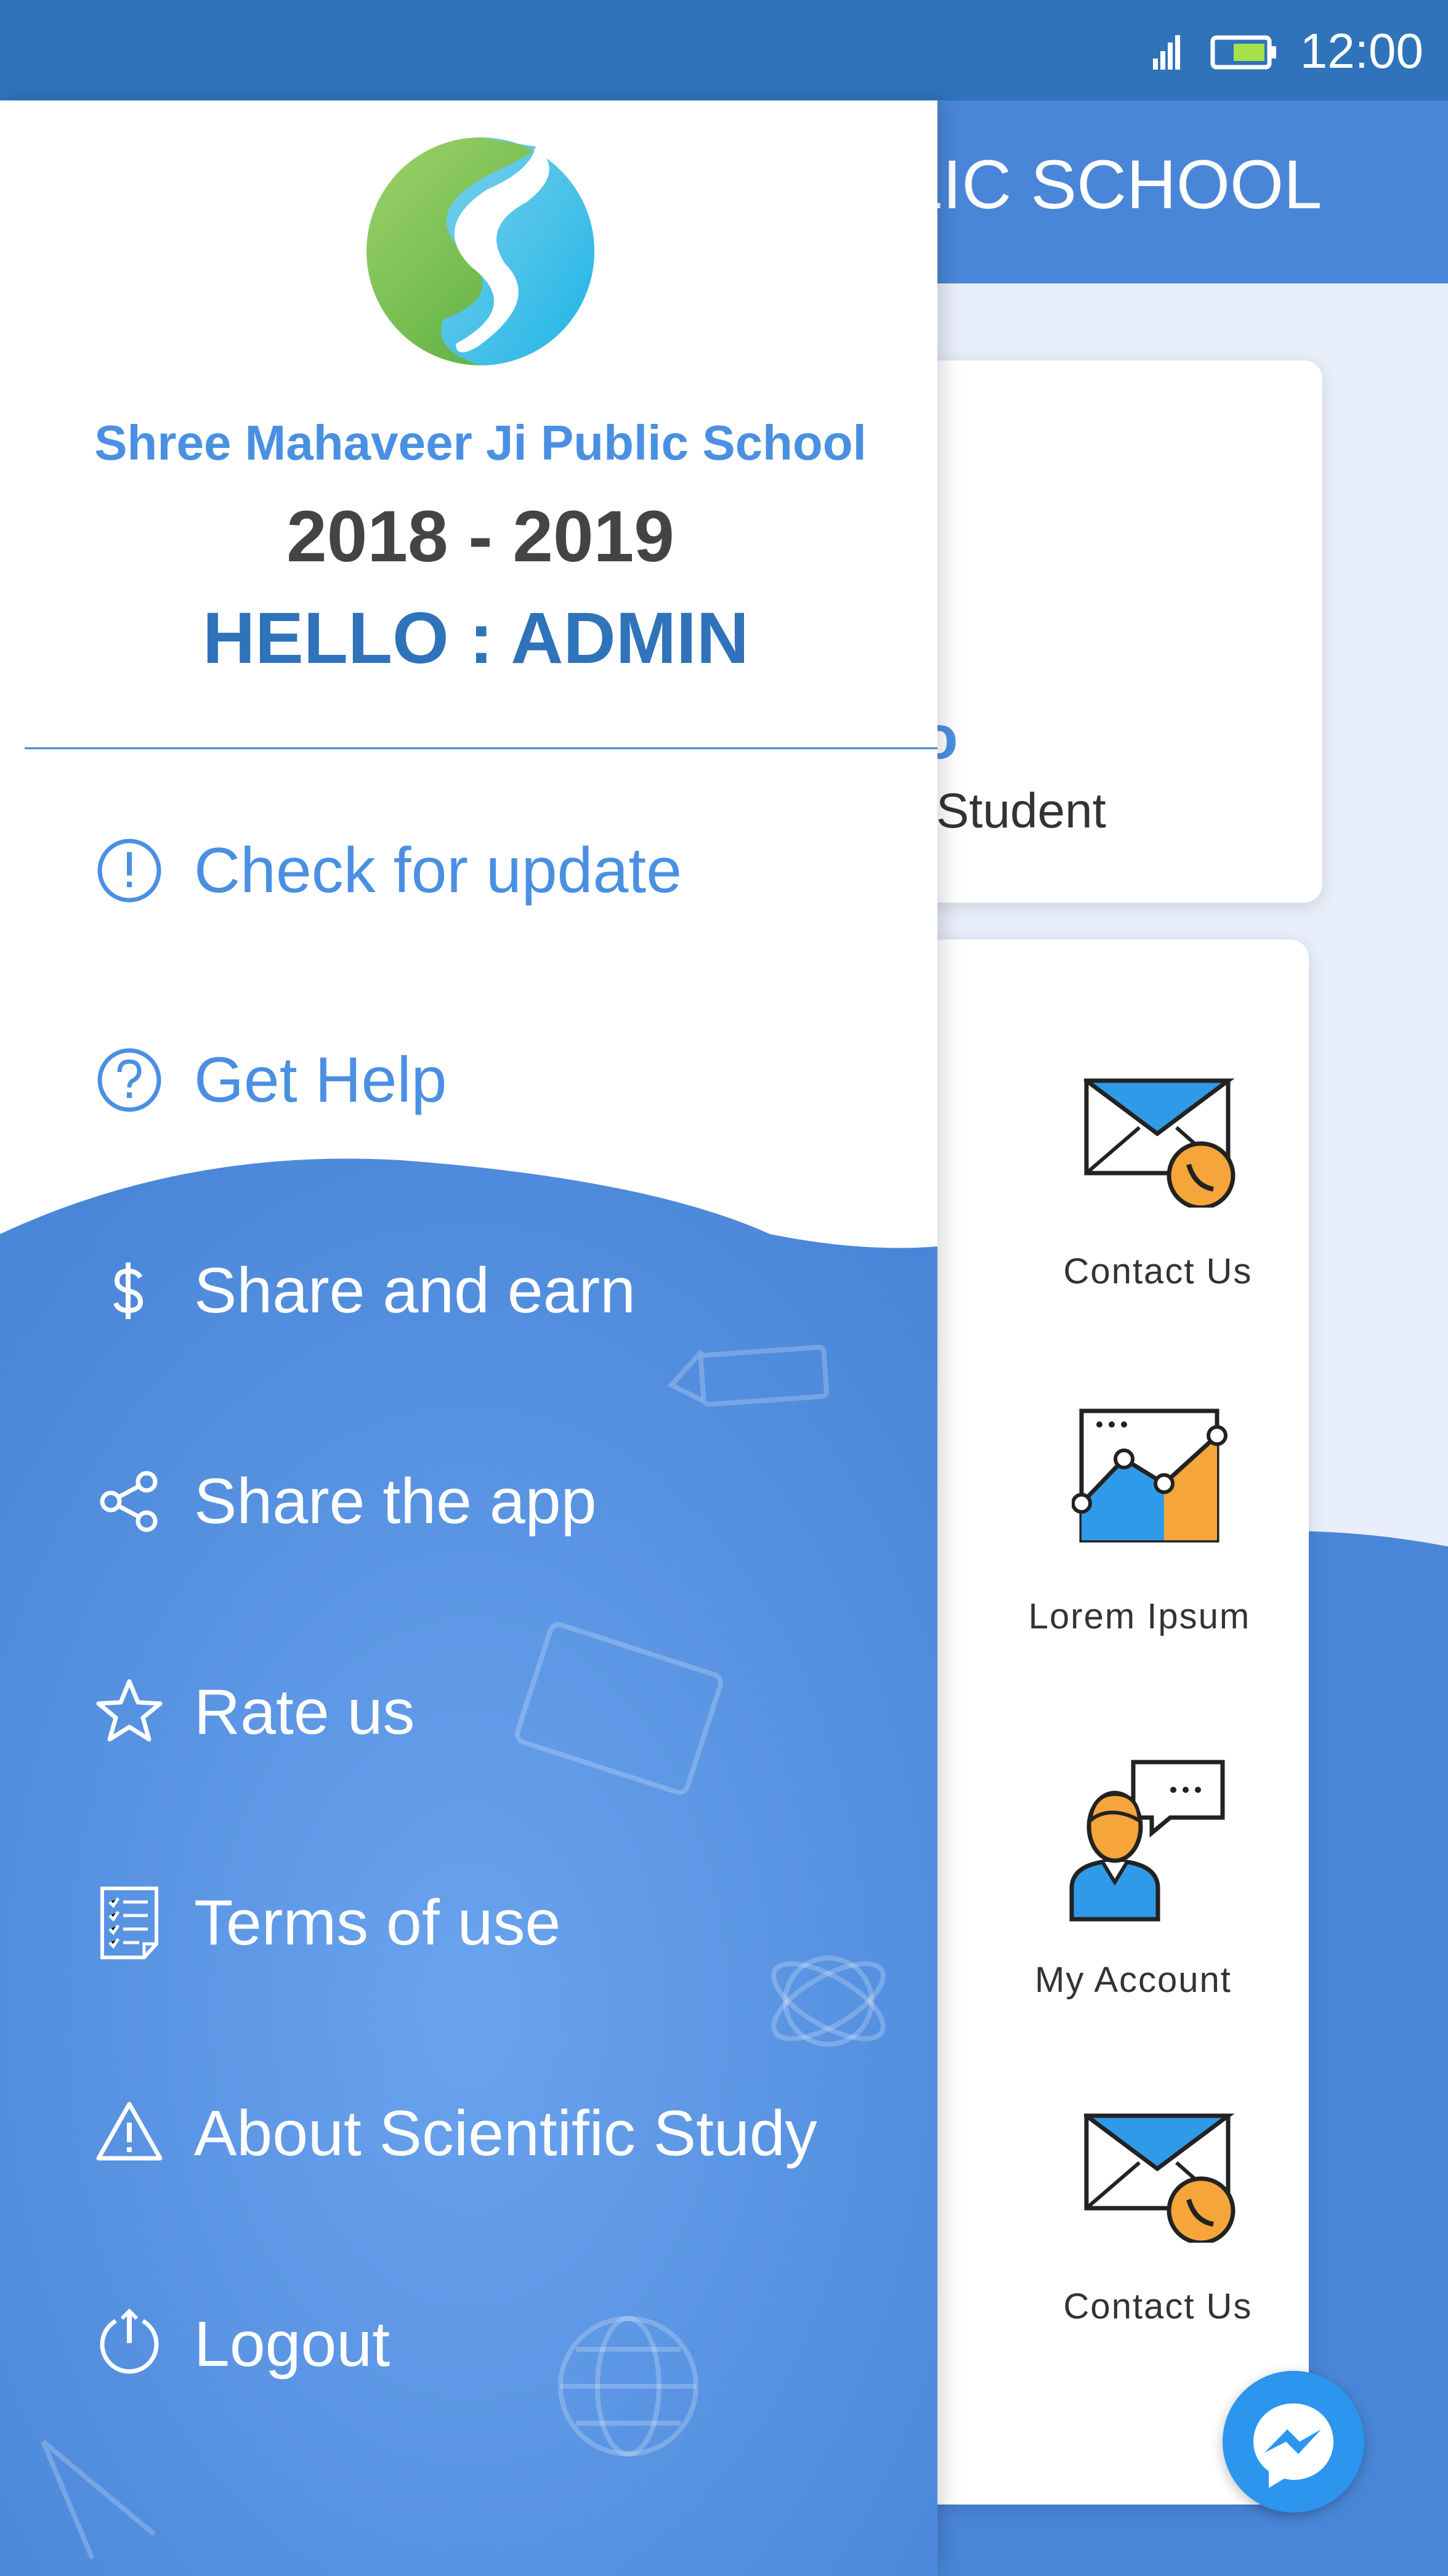 This screenshot has height=2576, width=1448. I want to click on info-circle-icon, so click(129, 871).